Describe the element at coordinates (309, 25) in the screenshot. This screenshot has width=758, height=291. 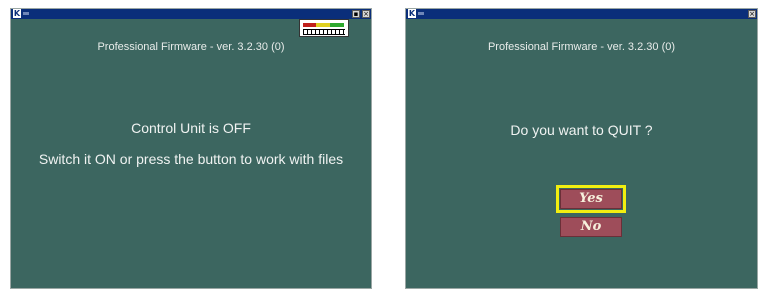
I see `meter-red-segment` at that location.